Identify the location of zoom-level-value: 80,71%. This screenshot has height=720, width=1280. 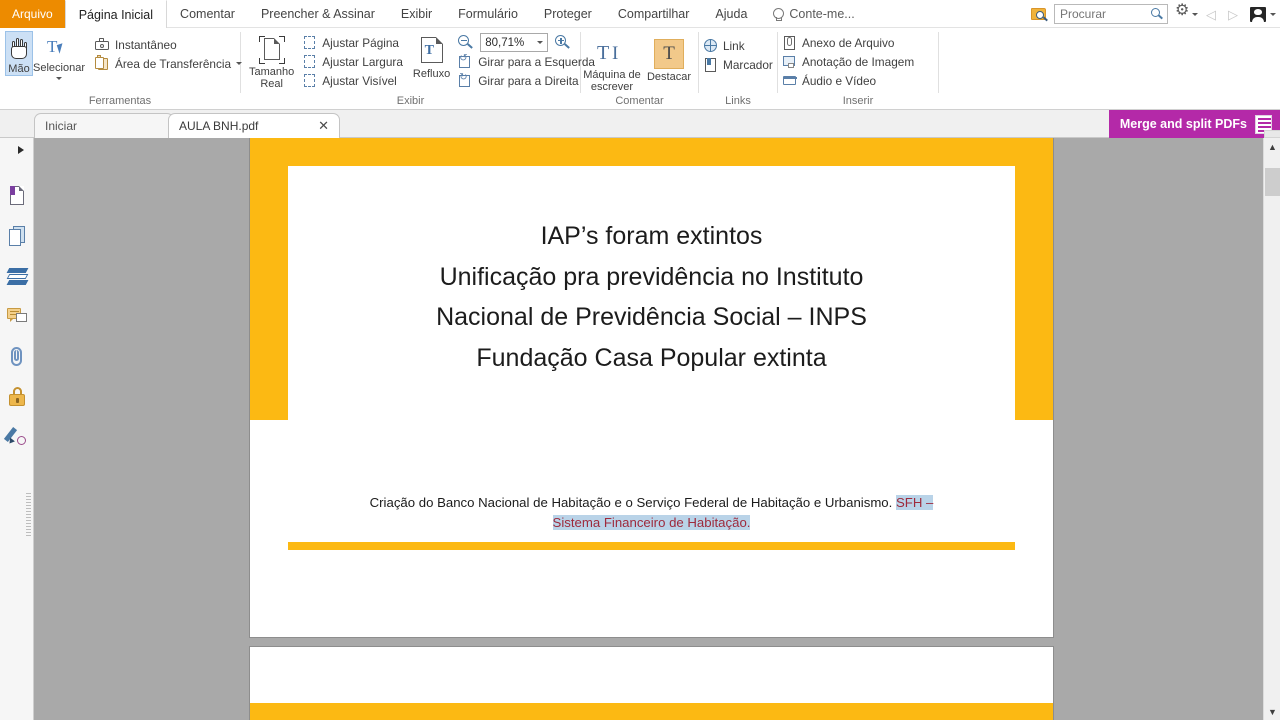
(505, 42).